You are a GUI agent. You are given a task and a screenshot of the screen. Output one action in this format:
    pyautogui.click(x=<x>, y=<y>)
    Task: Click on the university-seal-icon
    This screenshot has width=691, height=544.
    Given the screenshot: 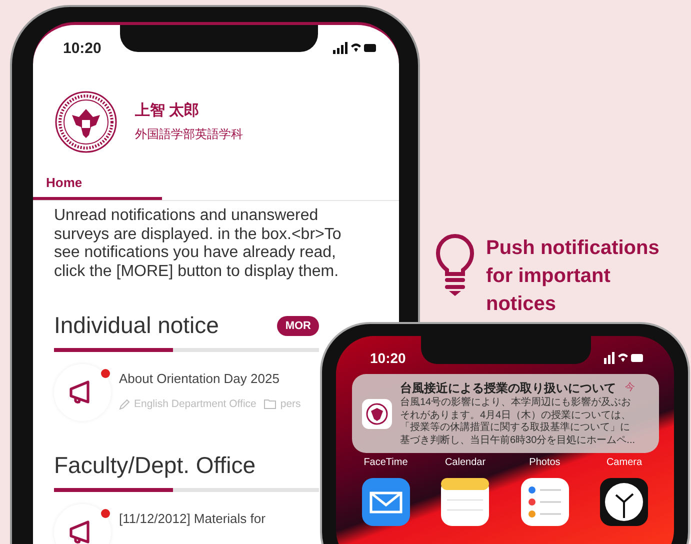 What is the action you would take?
    pyautogui.click(x=86, y=122)
    